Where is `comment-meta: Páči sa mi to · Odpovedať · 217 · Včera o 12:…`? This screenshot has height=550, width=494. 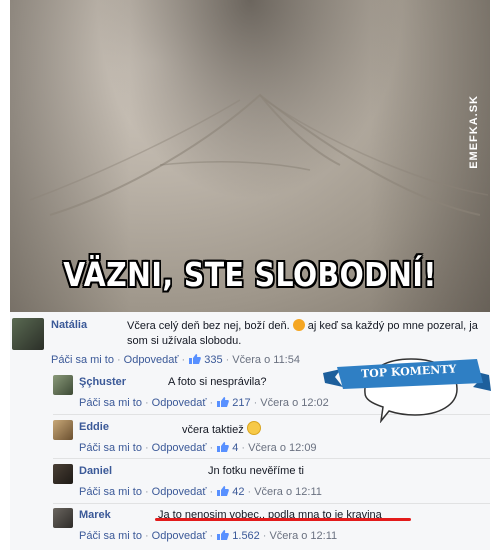 comment-meta: Páči sa mi to · Odpovedať · 217 · Včera o 12:… is located at coordinates (204, 403).